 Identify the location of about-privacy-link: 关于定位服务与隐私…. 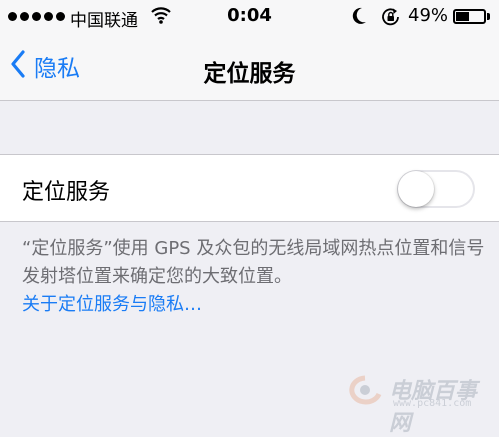
(257, 305).